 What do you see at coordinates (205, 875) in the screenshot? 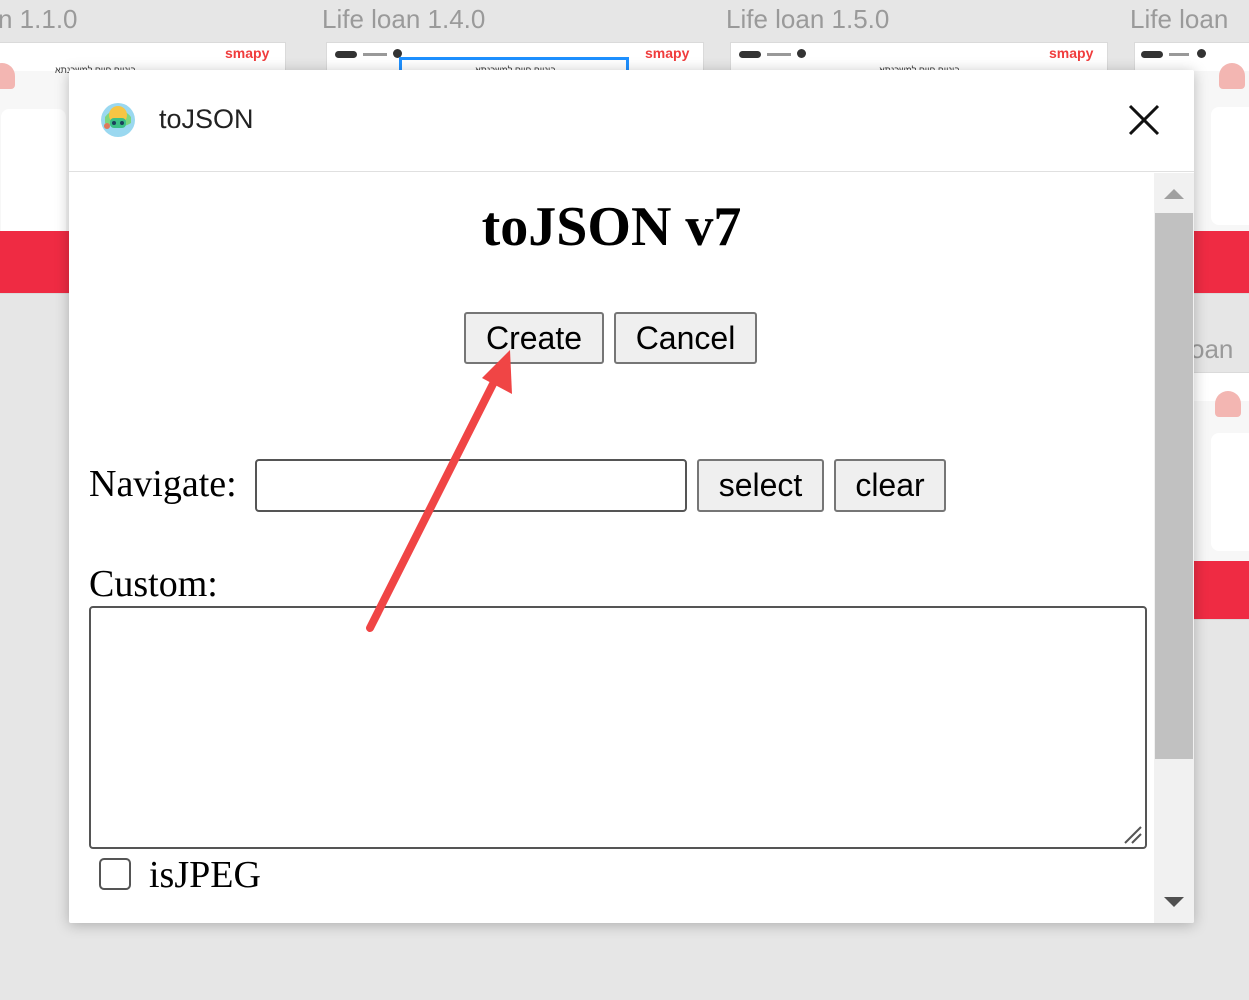
I see `isjpeg-label: isJPEG` at bounding box center [205, 875].